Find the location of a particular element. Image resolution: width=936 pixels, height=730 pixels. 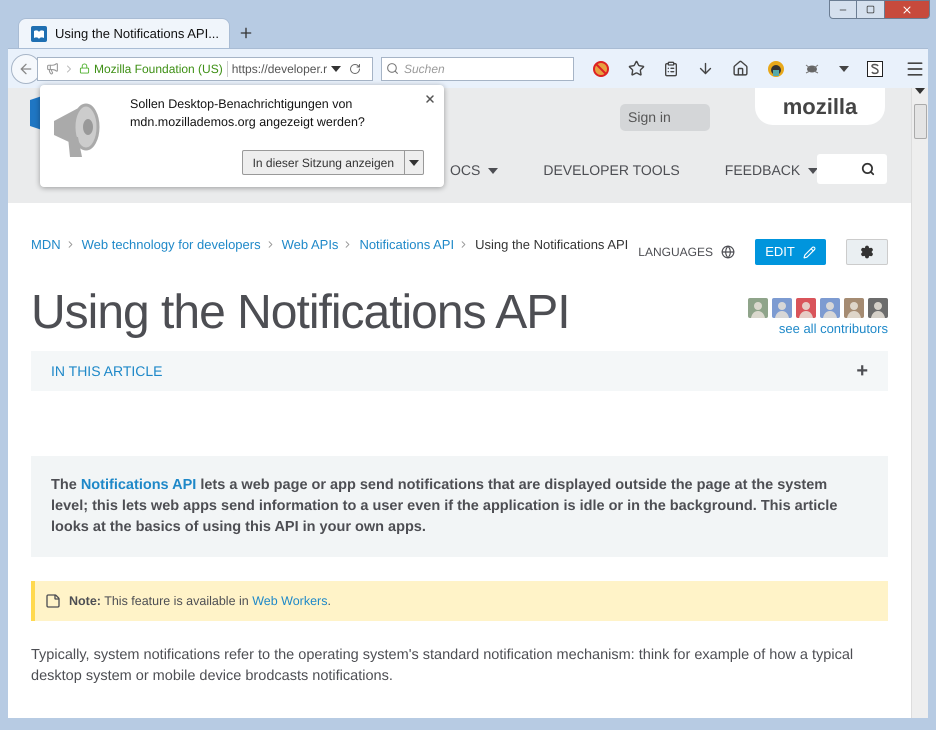

close-button is located at coordinates (907, 9).